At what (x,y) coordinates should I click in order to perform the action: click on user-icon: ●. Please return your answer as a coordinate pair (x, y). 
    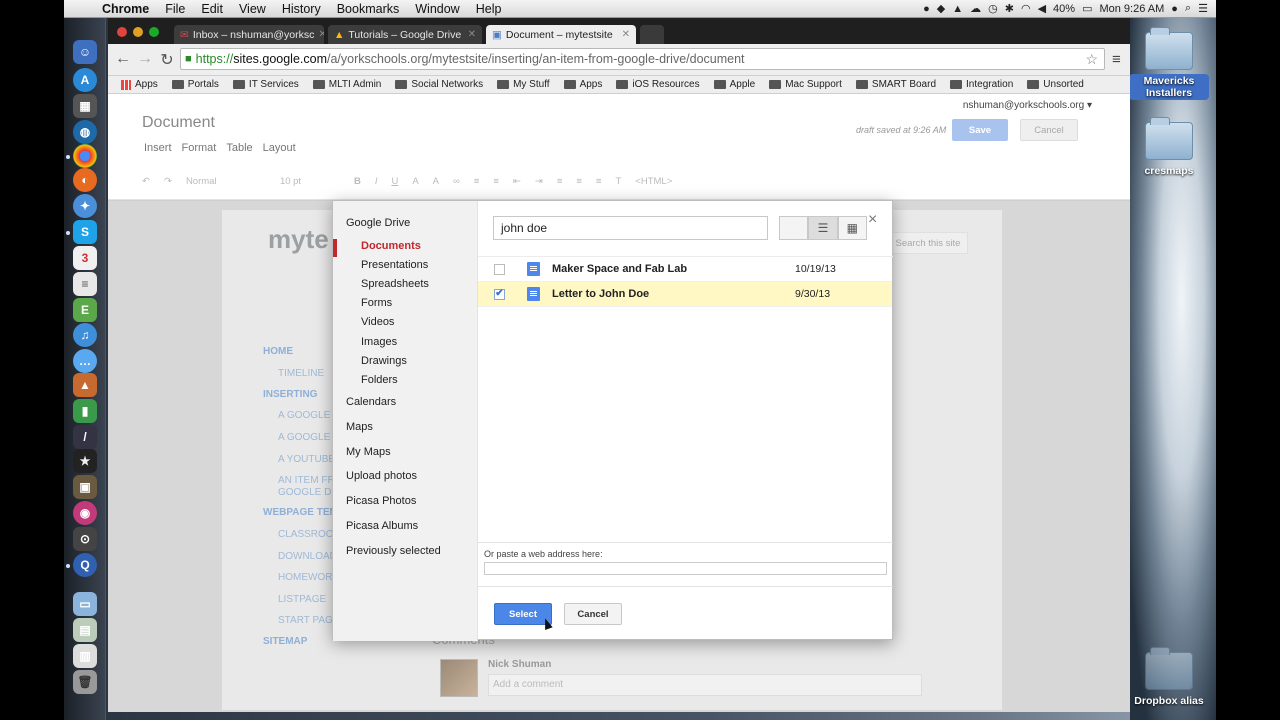
    Looking at the image, I should click on (1174, 9).